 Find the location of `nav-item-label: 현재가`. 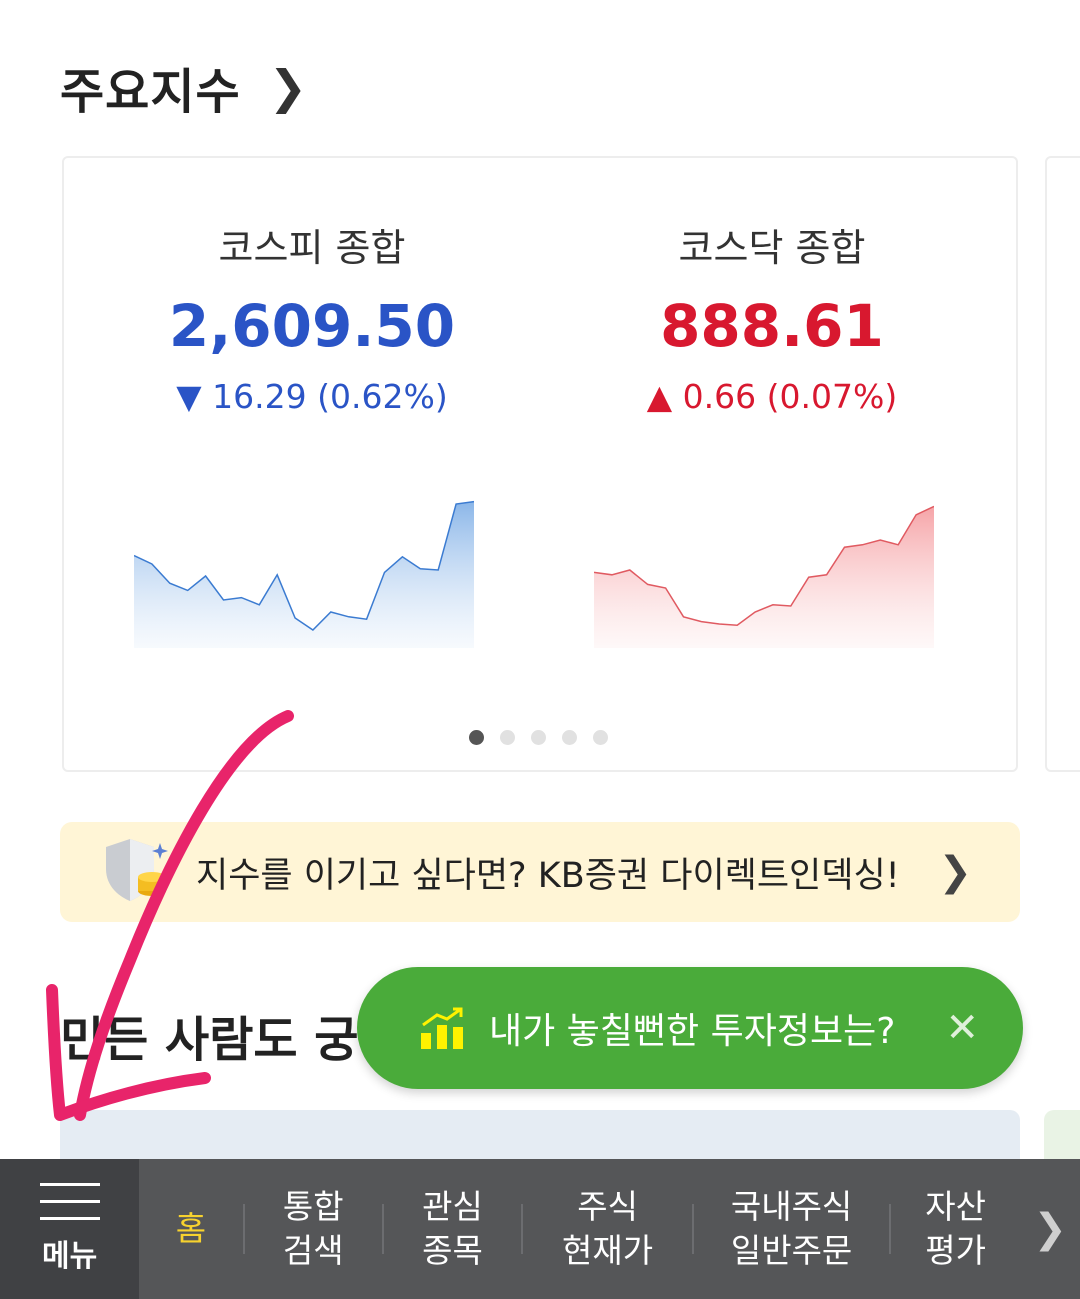

nav-item-label: 현재가 is located at coordinates (608, 1250).